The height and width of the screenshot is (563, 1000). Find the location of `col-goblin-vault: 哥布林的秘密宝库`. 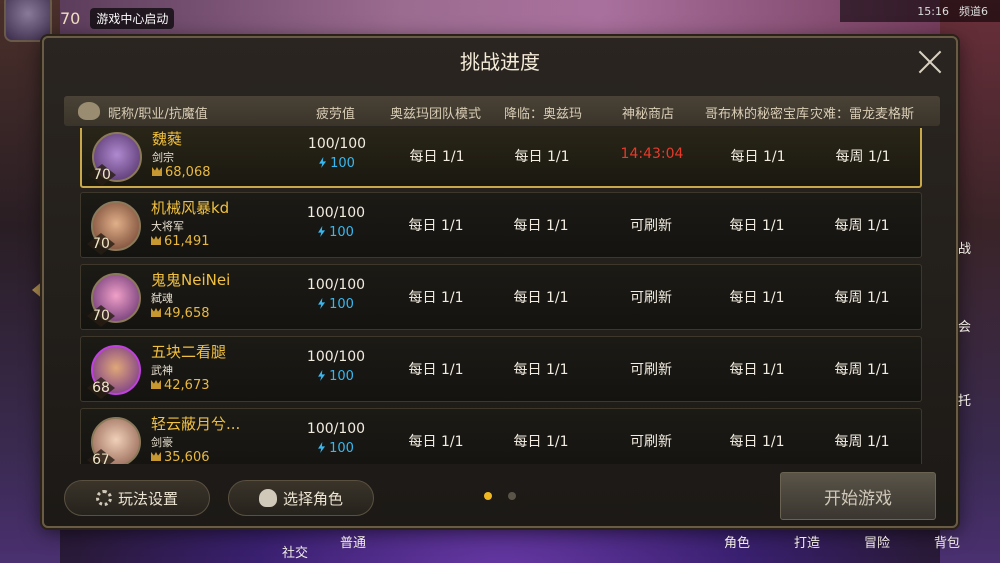

col-goblin-vault: 哥布林的秘密宝库 is located at coordinates (757, 114).